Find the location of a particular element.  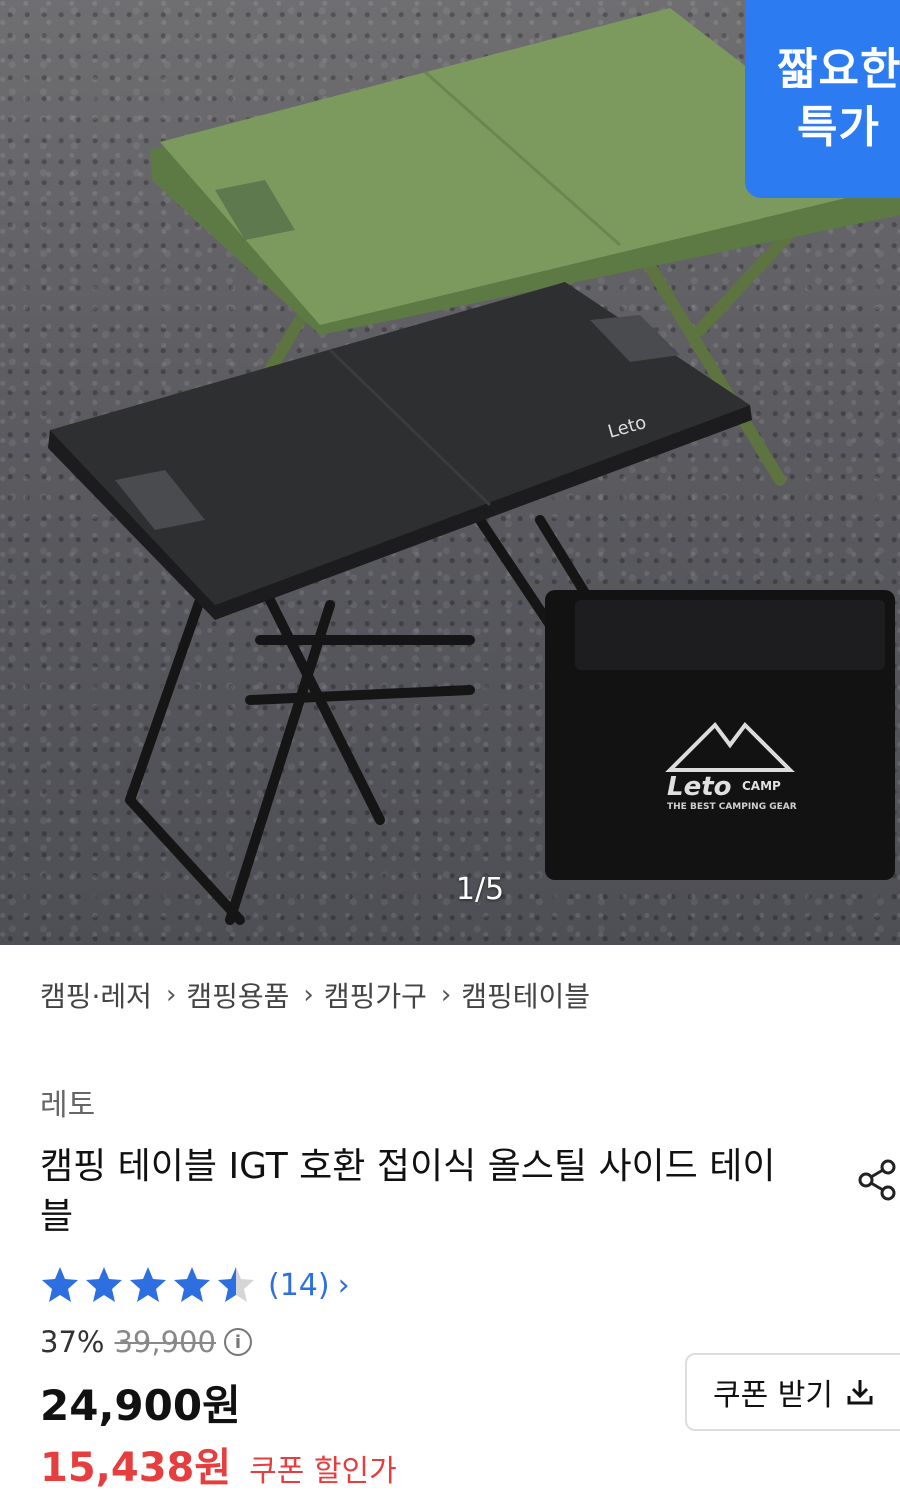

star-rating is located at coordinates (148, 1285).